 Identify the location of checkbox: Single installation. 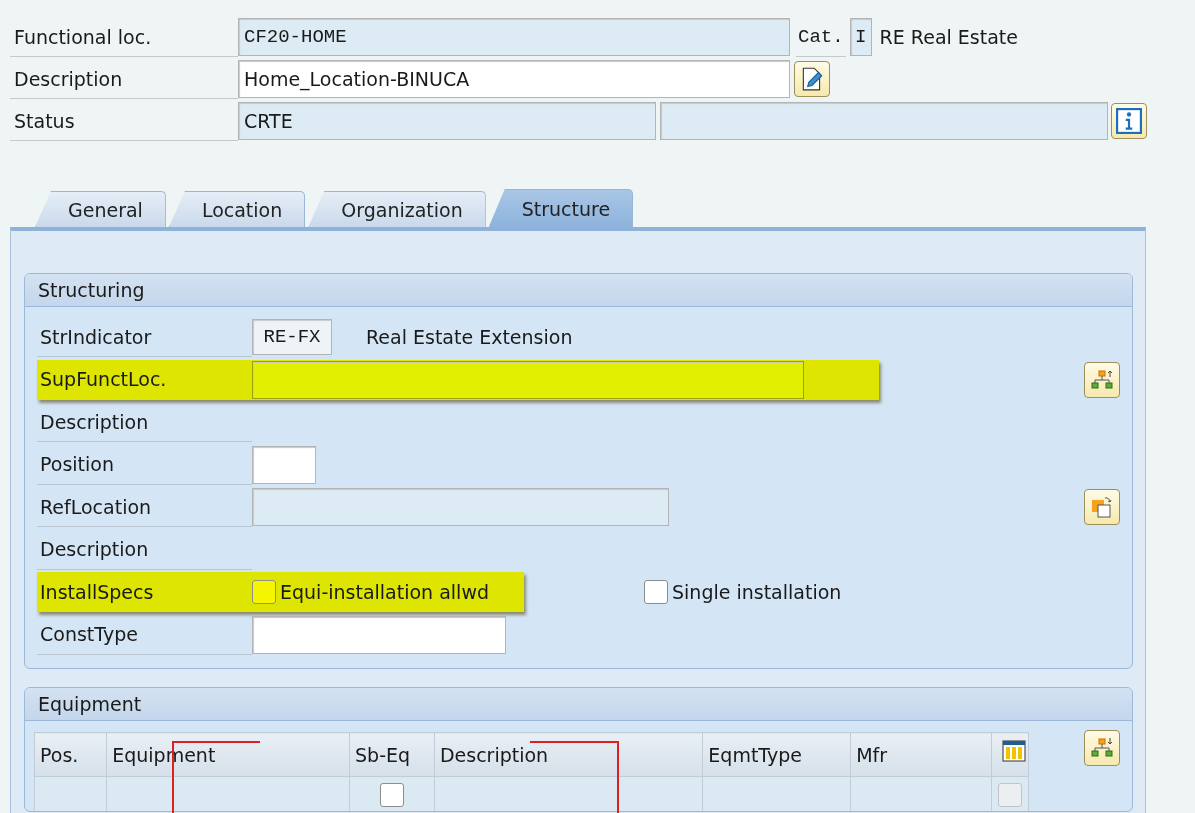
(743, 592).